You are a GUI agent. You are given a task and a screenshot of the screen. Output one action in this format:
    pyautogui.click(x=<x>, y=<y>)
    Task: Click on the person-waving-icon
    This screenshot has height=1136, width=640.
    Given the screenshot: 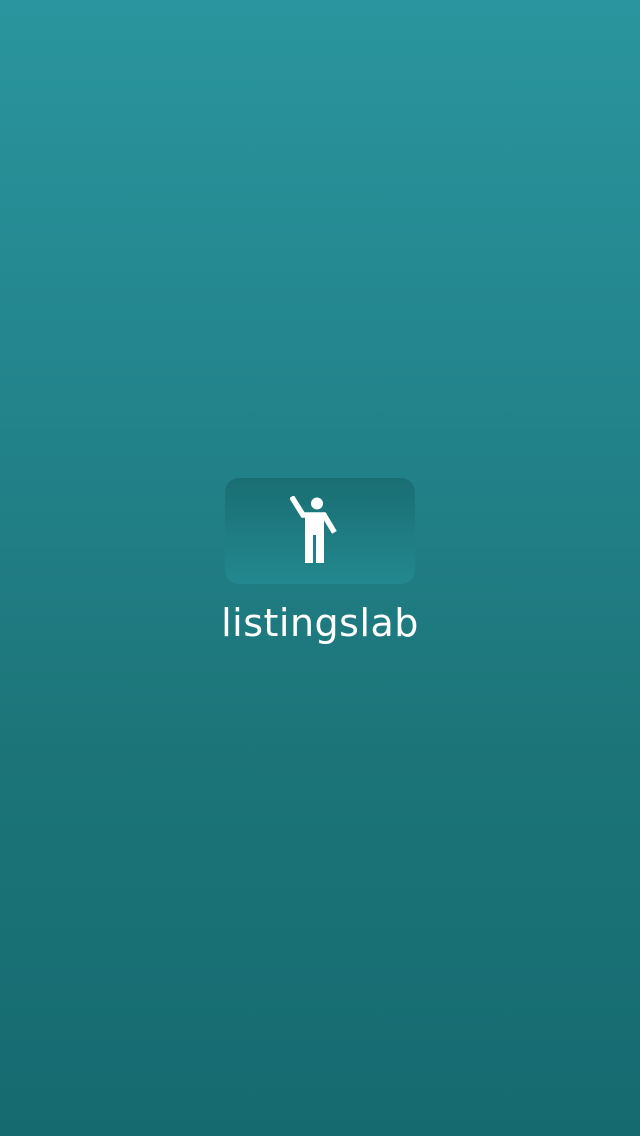 What is the action you would take?
    pyautogui.click(x=313, y=529)
    